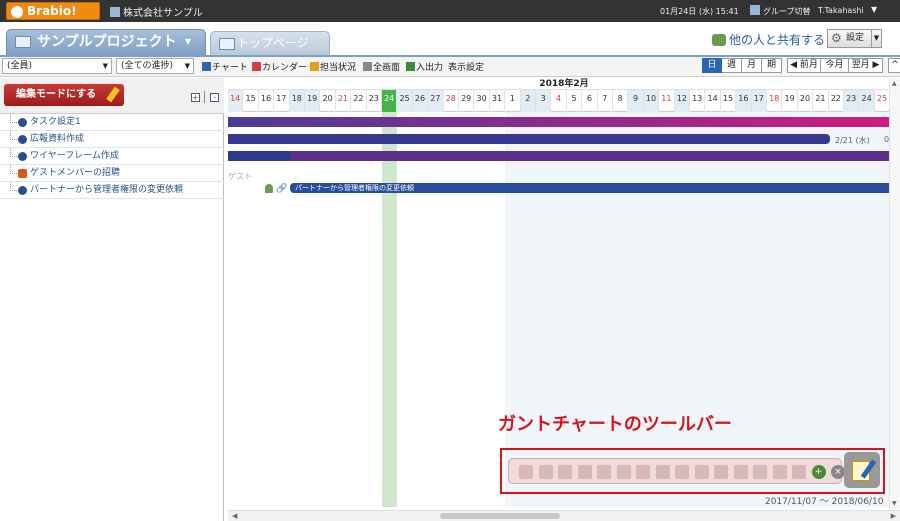  I want to click on prev-month-button: ◀ 前月, so click(804, 65).